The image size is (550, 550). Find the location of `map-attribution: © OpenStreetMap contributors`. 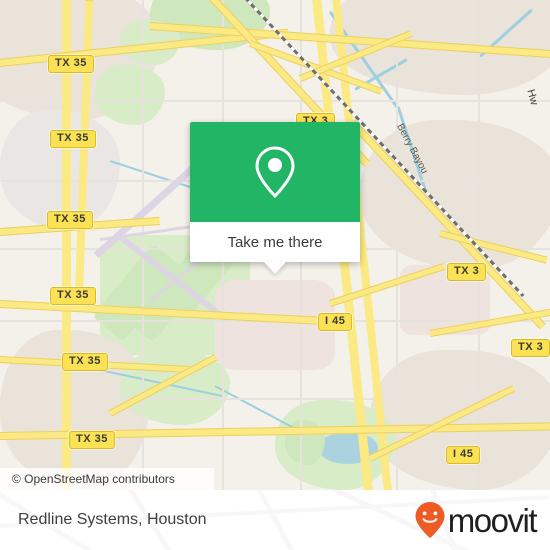

map-attribution: © OpenStreetMap contributors is located at coordinates (107, 479).